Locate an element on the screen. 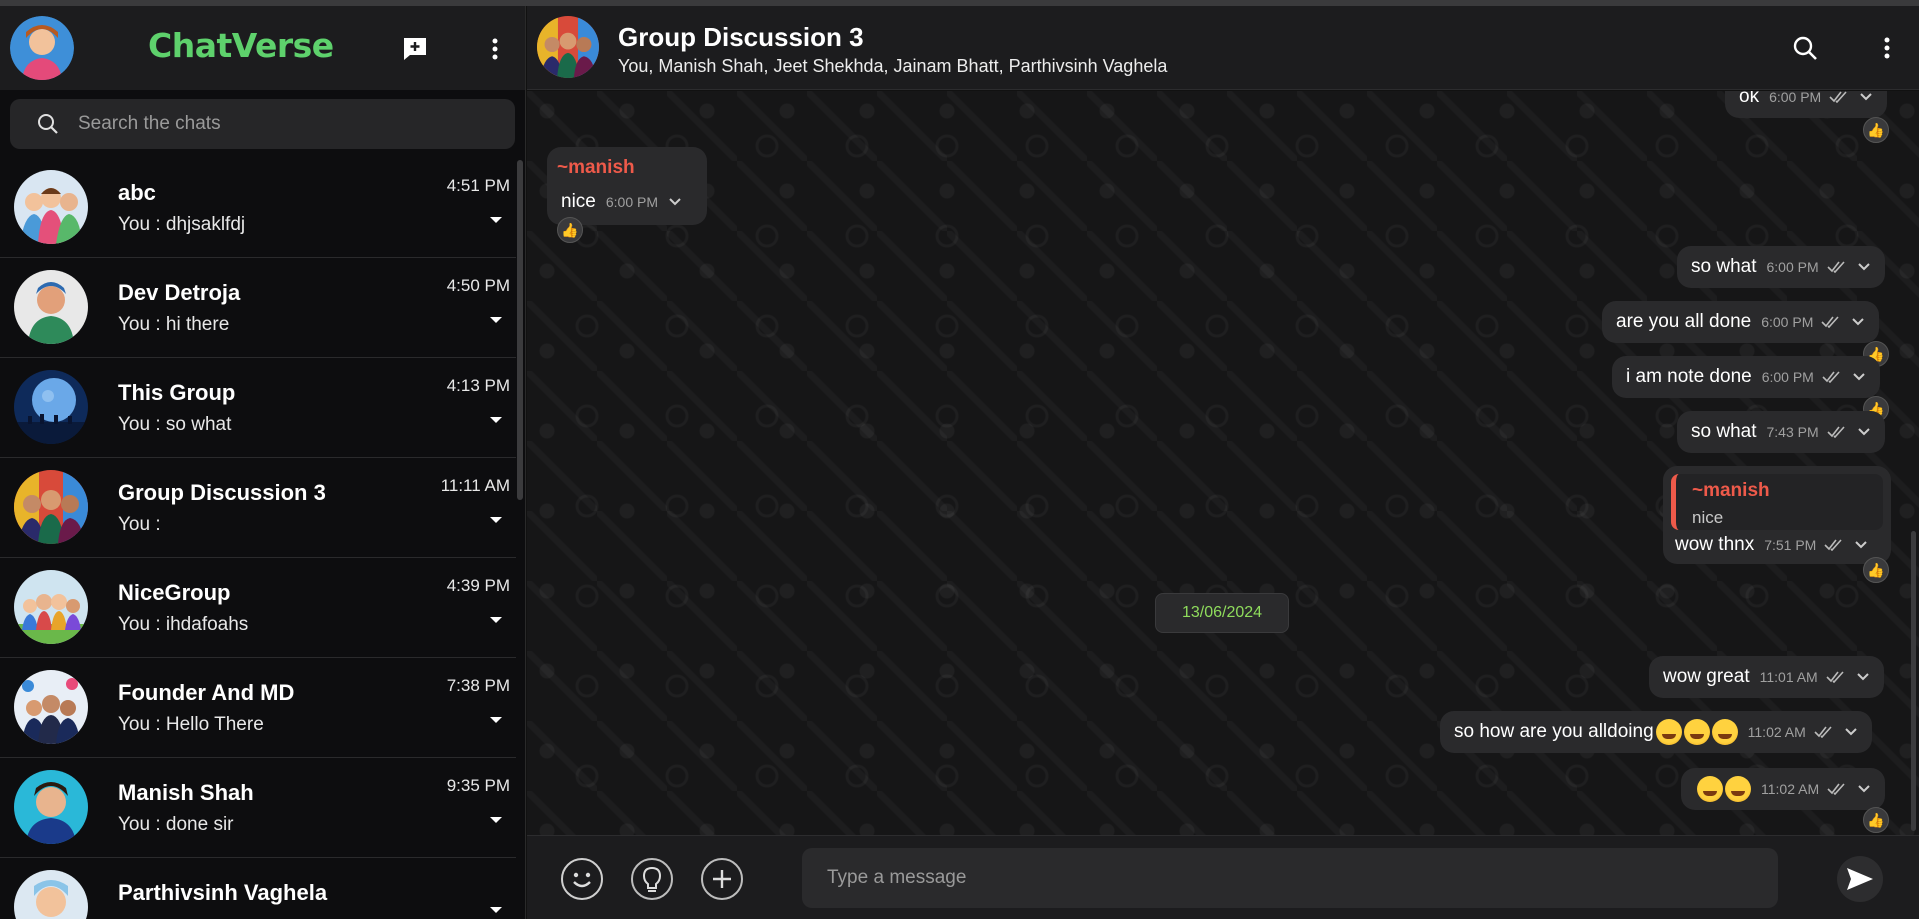 The image size is (1919, 919). message-bubble-outgoing: i am note done 6:00 PM is located at coordinates (1746, 377).